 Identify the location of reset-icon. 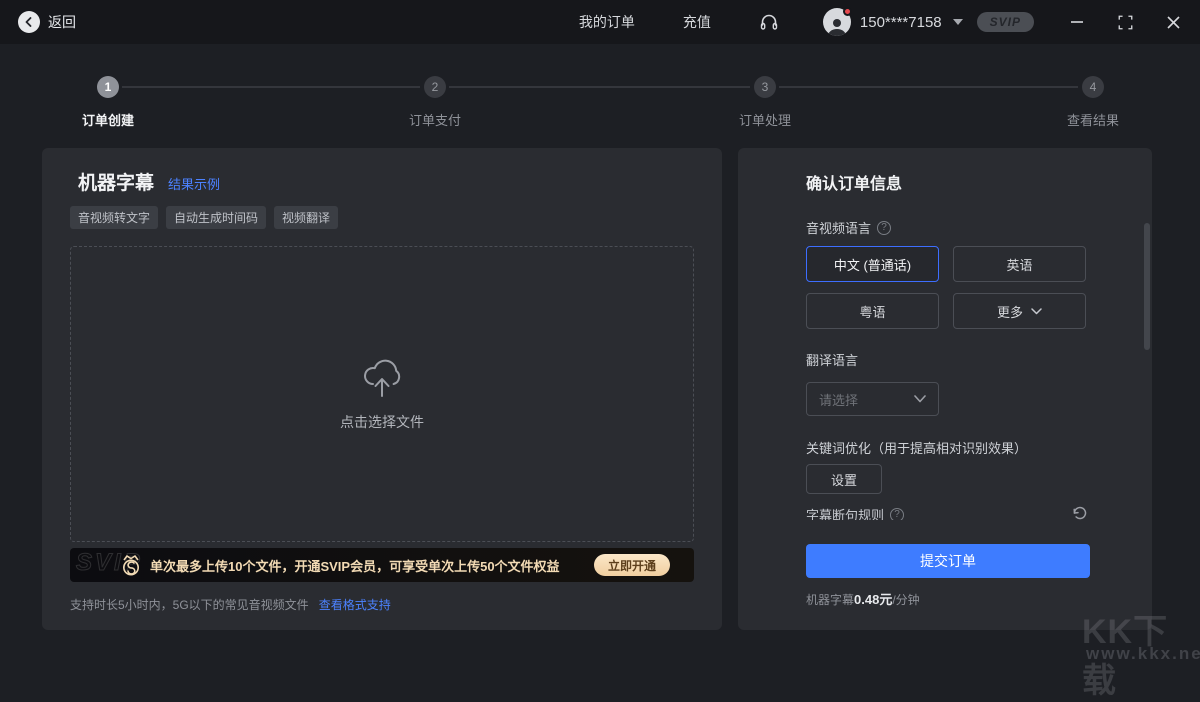
(1080, 512).